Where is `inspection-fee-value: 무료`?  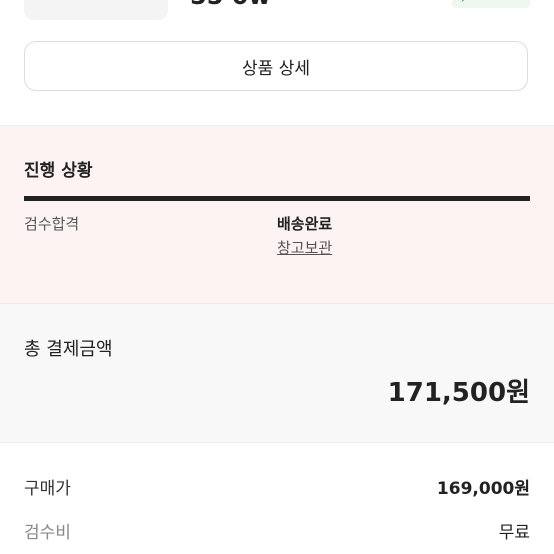
inspection-fee-value: 무료 is located at coordinates (514, 533).